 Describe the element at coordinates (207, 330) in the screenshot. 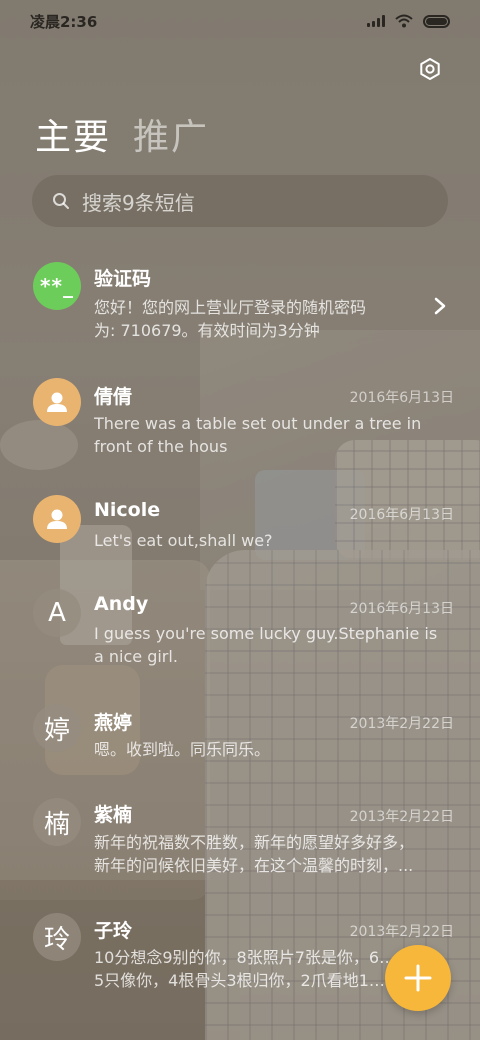

I see `message-preview-line: 为: 710679。有效时间为3分钟` at that location.